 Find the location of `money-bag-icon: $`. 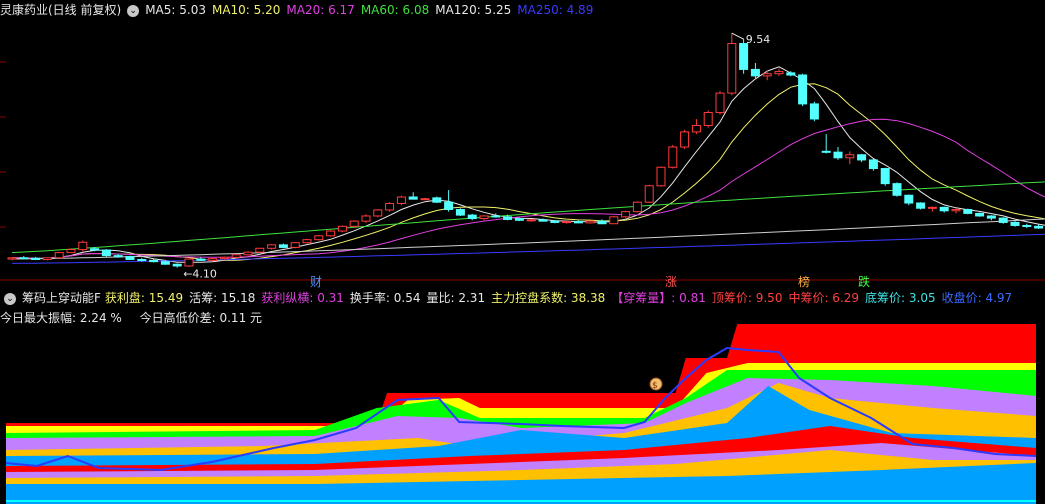

money-bag-icon: $ is located at coordinates (656, 384).